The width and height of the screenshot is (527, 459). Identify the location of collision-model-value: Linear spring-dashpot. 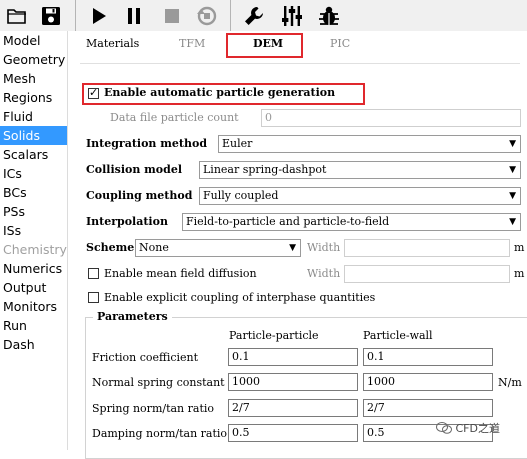
(265, 169).